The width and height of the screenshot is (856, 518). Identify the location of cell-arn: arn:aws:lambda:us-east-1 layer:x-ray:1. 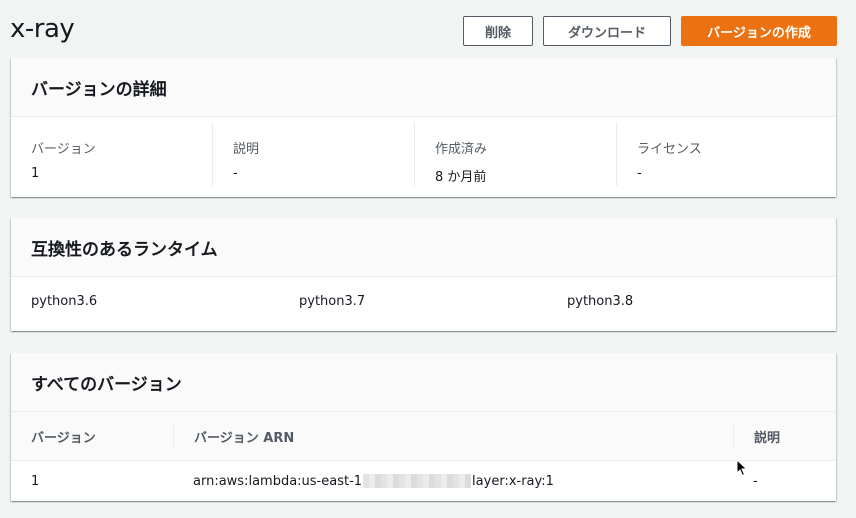
(453, 481).